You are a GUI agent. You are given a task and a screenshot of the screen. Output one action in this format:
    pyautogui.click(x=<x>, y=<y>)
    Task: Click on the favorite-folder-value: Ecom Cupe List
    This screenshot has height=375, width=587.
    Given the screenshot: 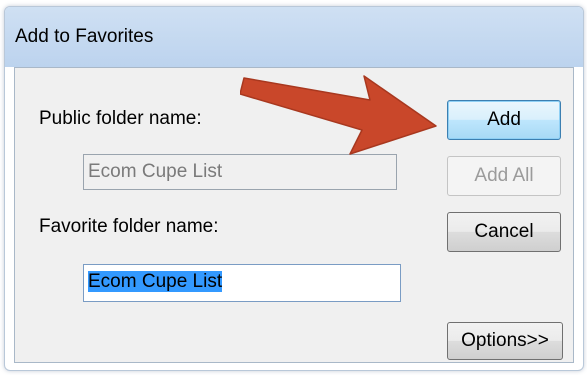 What is the action you would take?
    pyautogui.click(x=155, y=281)
    